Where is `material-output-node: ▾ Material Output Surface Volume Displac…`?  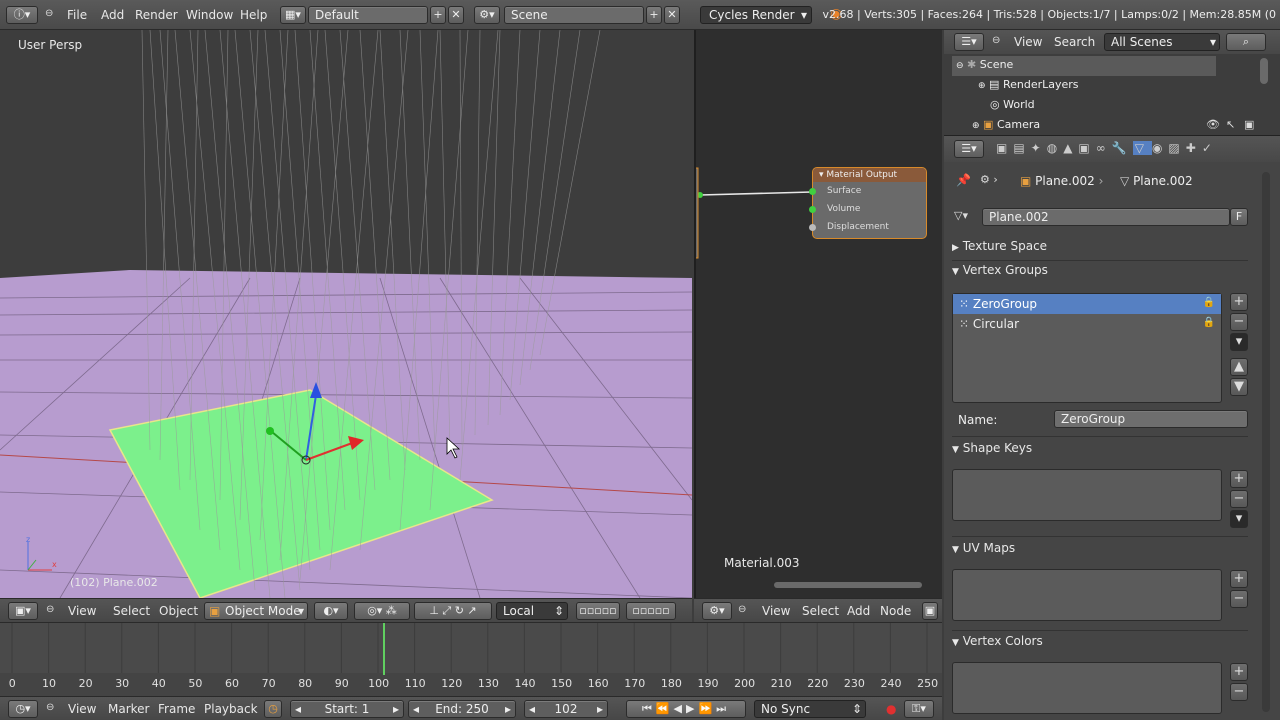
material-output-node: ▾ Material Output Surface Volume Displac… is located at coordinates (868, 203).